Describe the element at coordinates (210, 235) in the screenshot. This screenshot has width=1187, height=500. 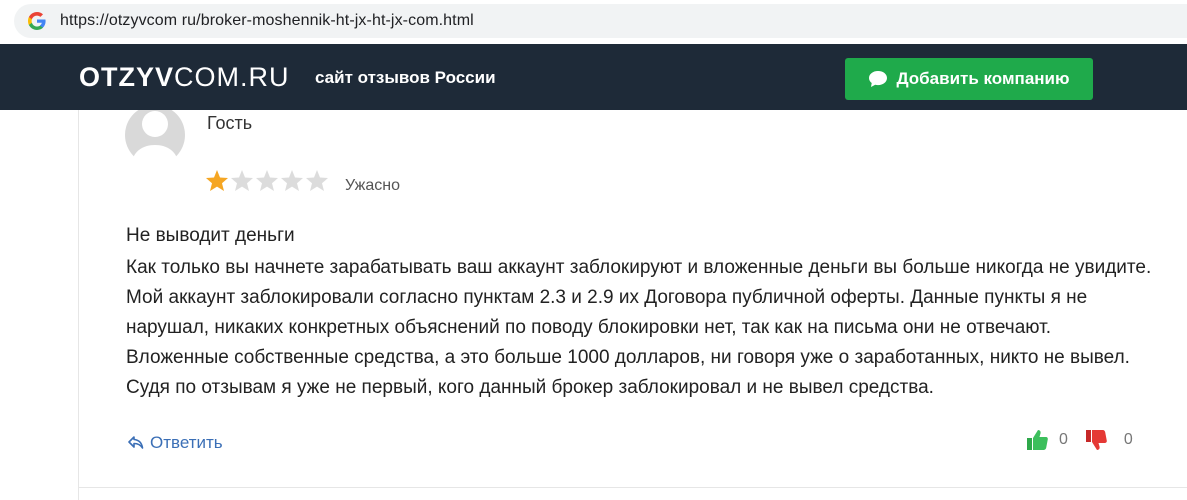
I see `review-title: Не выводит деньги` at that location.